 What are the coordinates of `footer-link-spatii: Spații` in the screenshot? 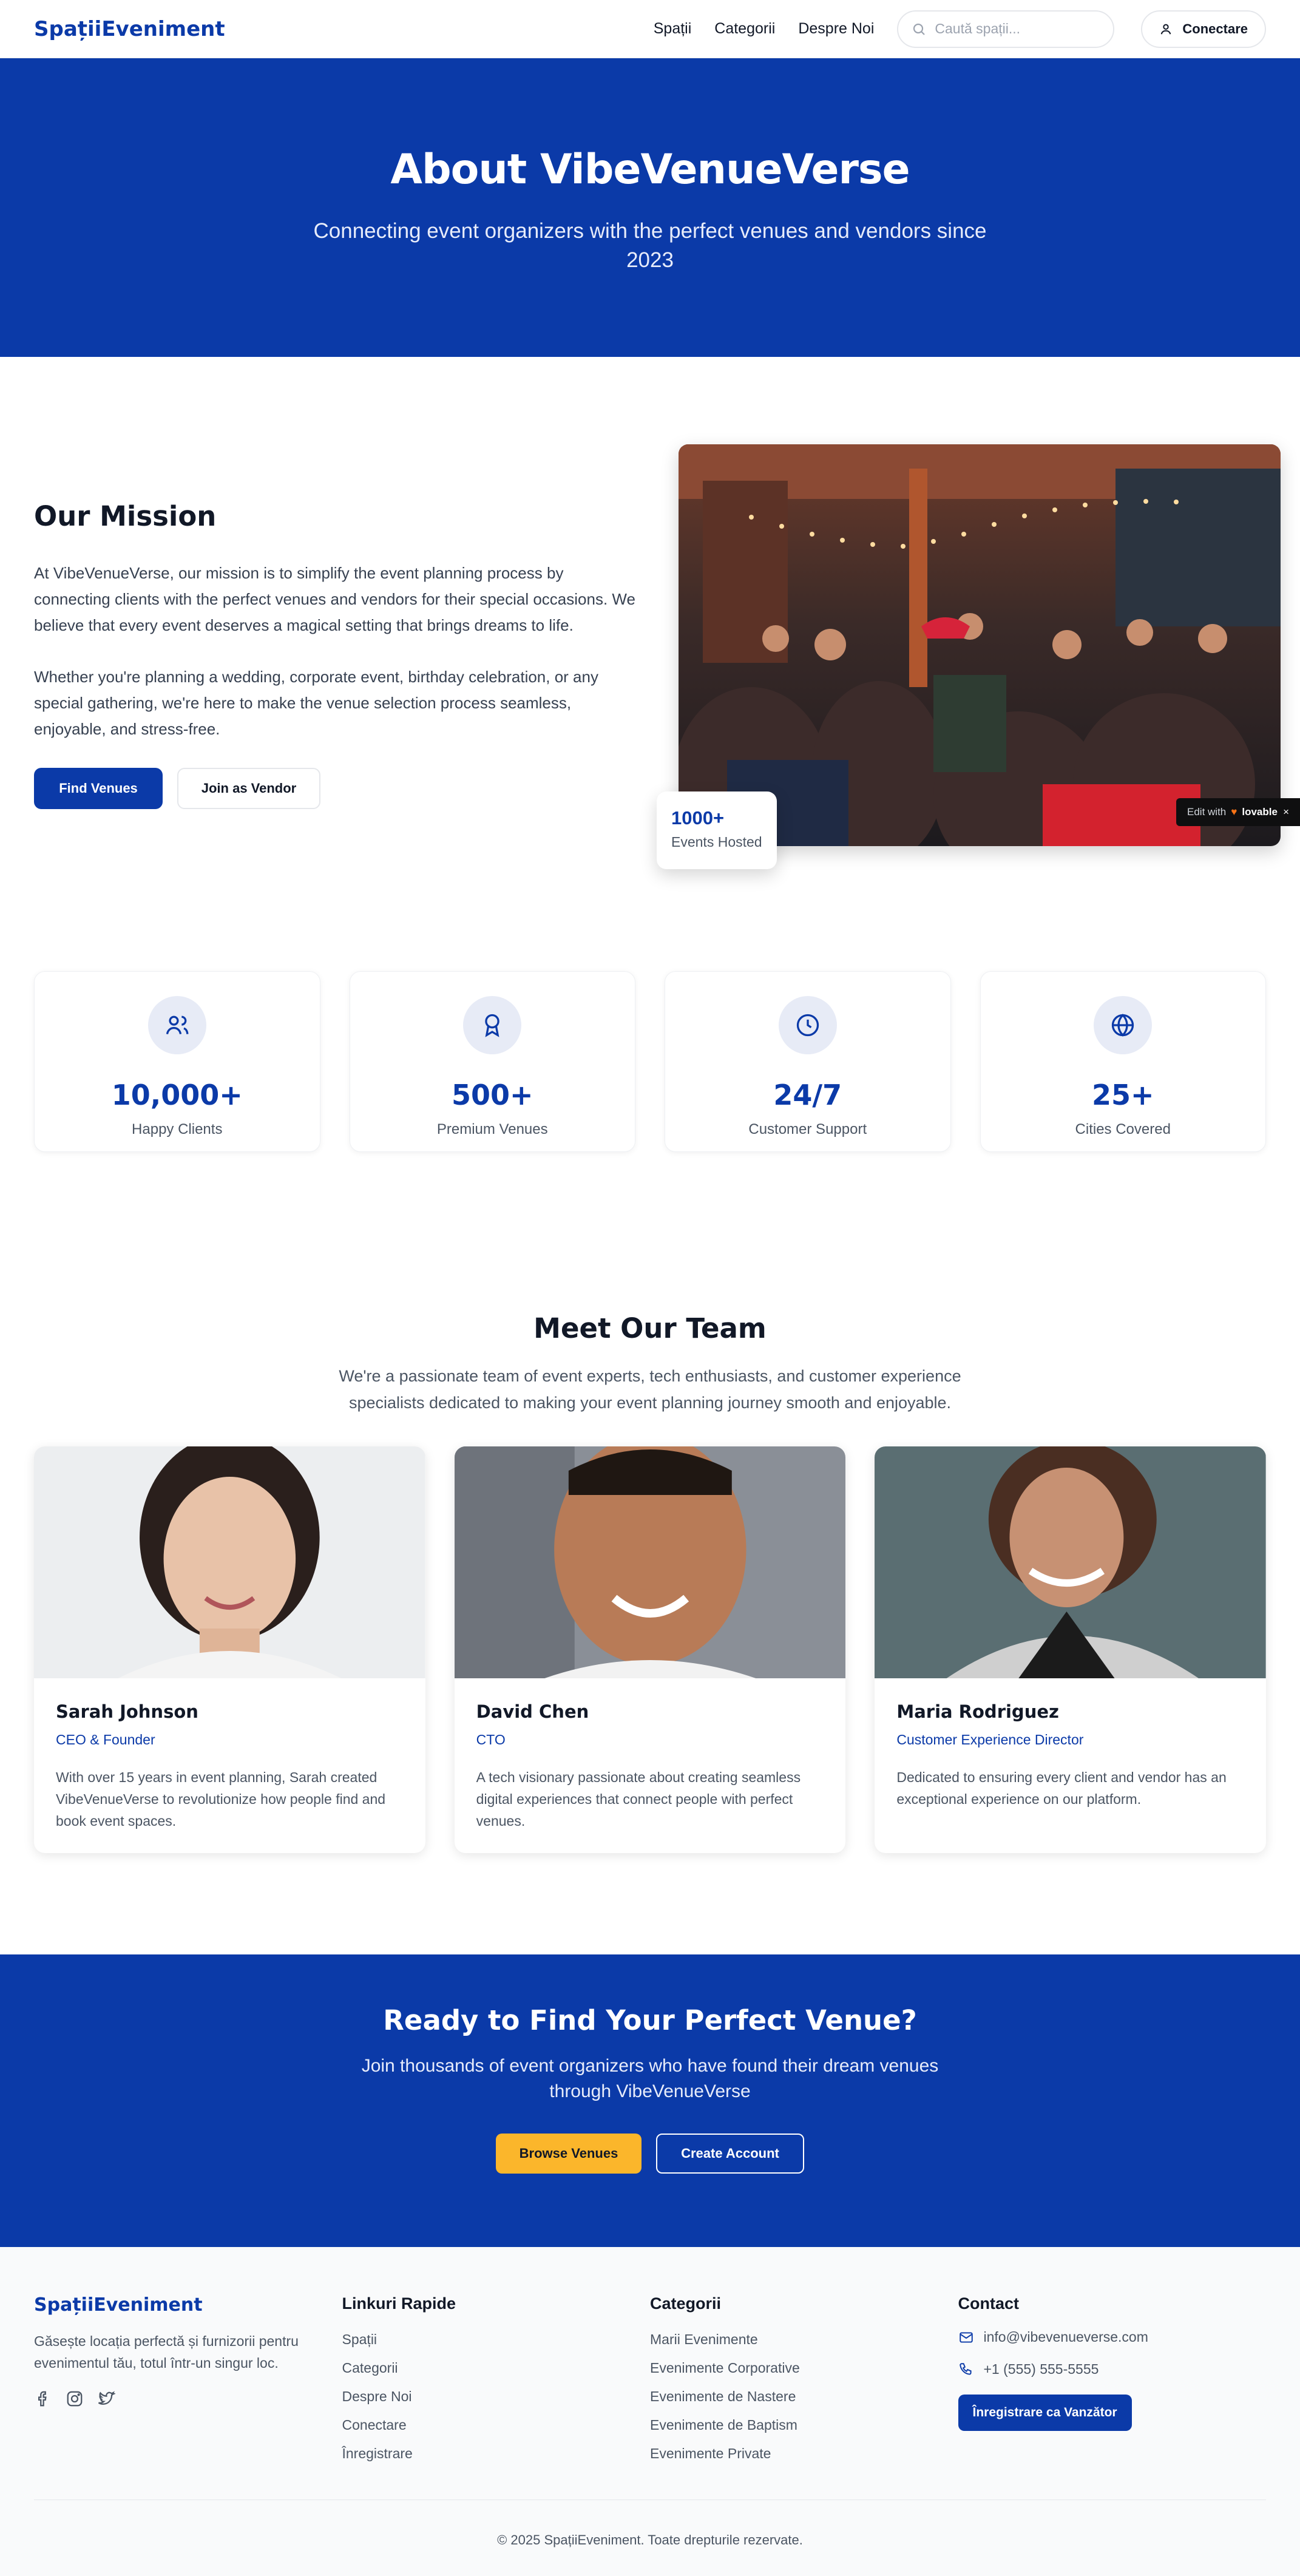 It's located at (496, 2339).